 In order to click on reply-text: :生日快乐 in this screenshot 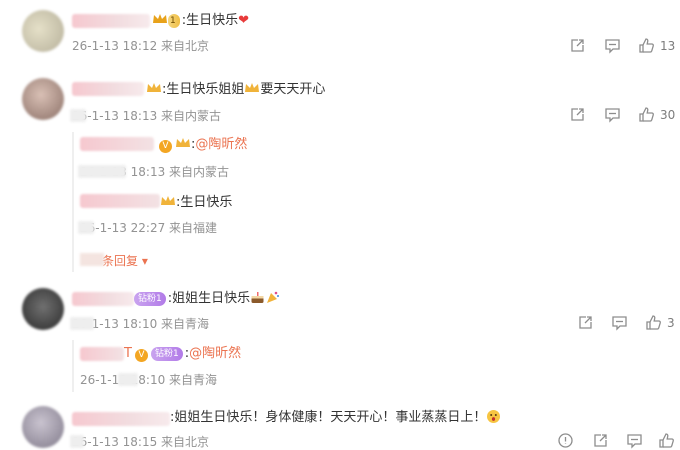, I will do `click(196, 203)`.